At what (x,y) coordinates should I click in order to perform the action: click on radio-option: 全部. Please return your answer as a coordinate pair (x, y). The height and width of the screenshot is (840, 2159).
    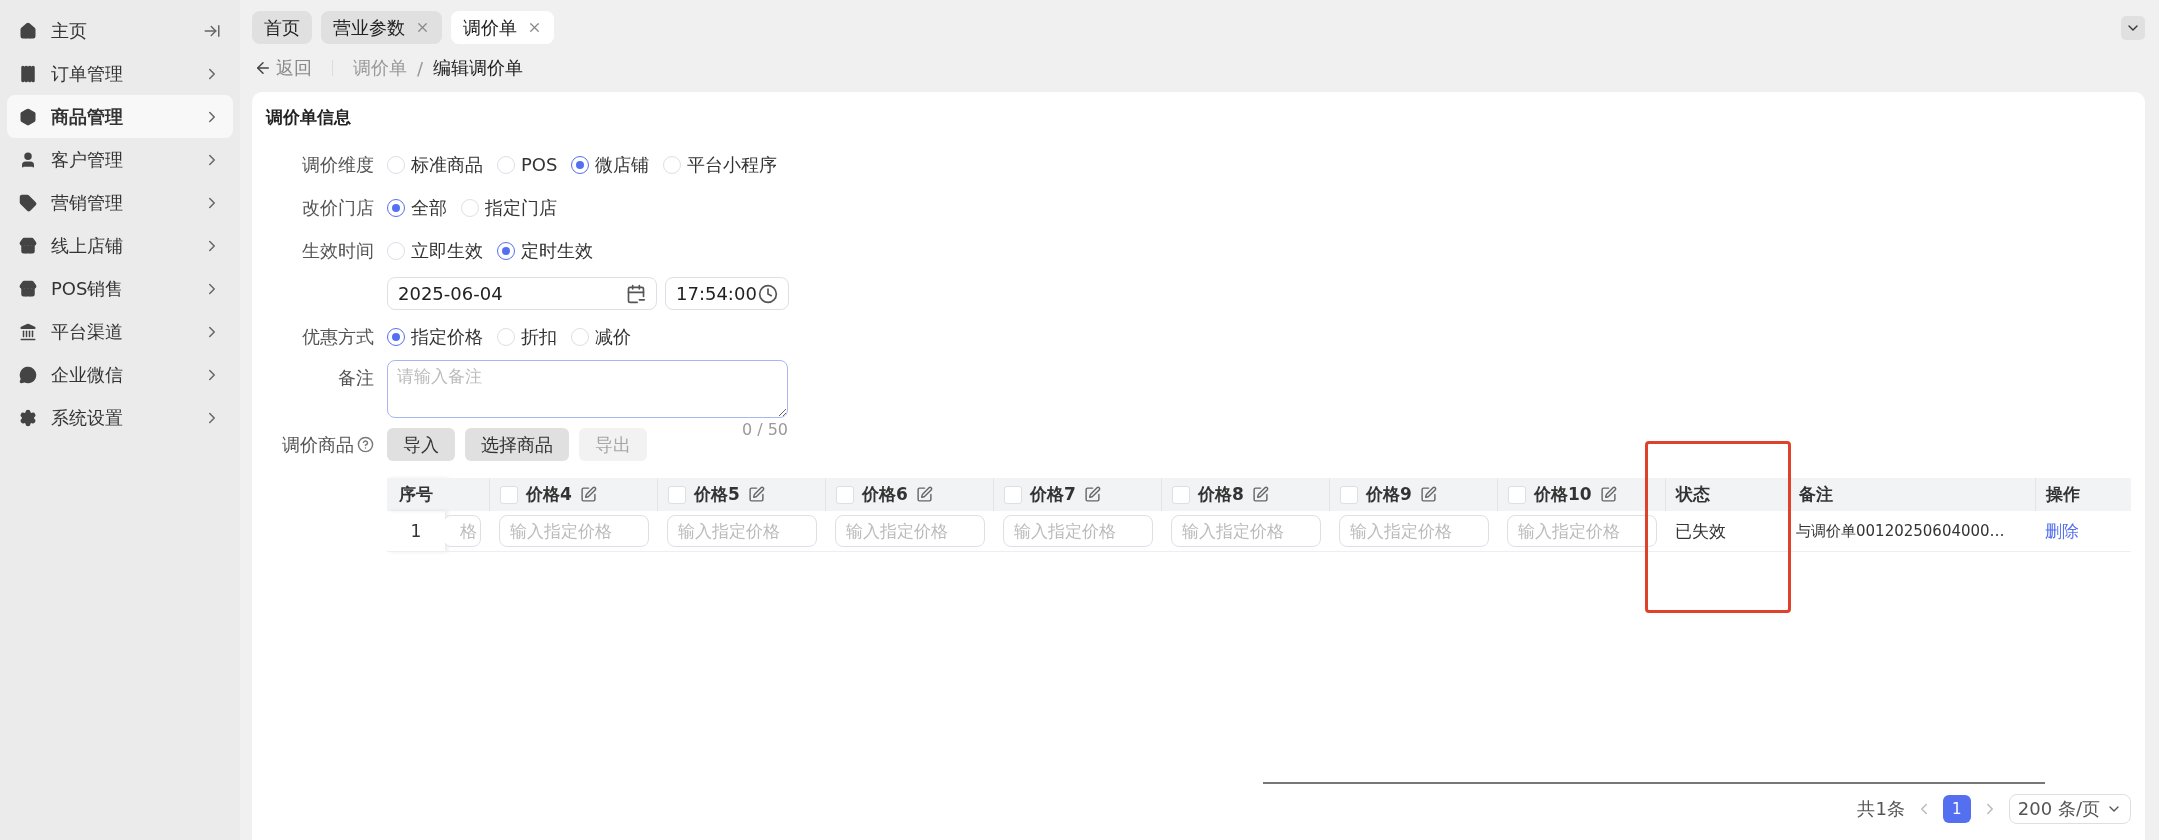
    Looking at the image, I should click on (417, 207).